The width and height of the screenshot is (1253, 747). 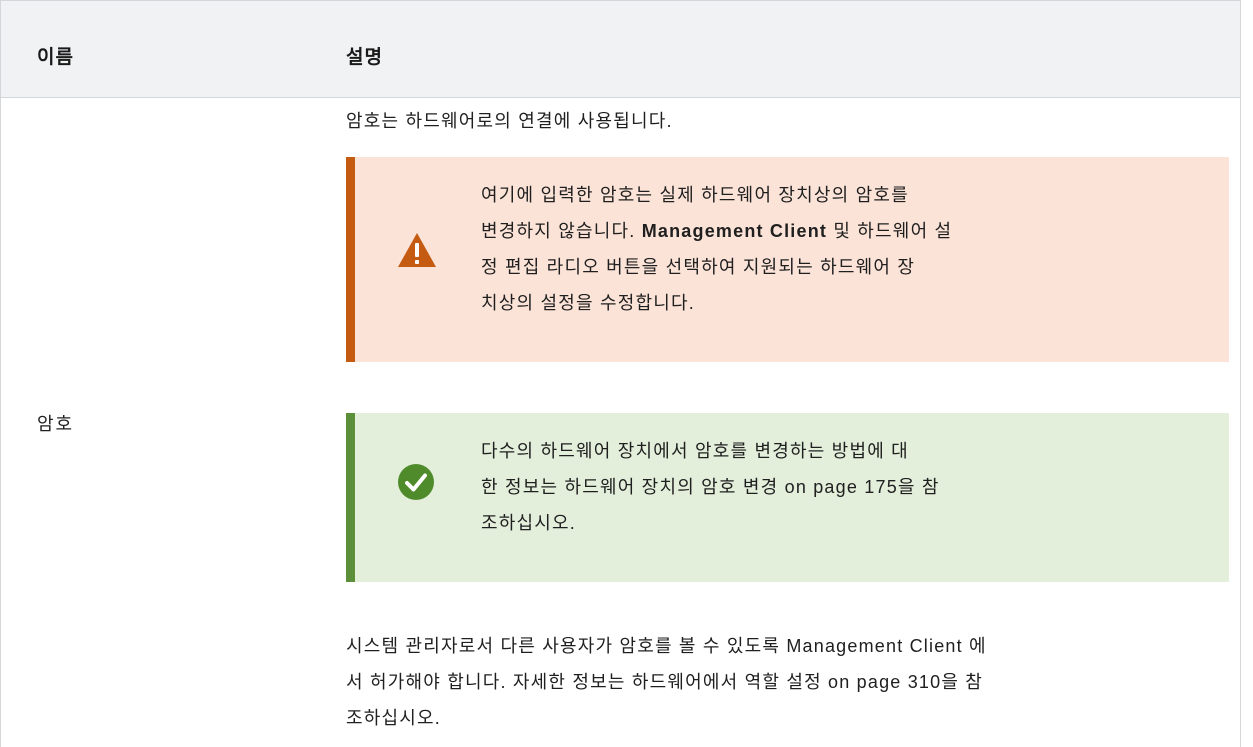 What do you see at coordinates (509, 121) in the screenshot?
I see `intro-text: 암호는 하드웨어로의 연결에 사용됩니다.` at bounding box center [509, 121].